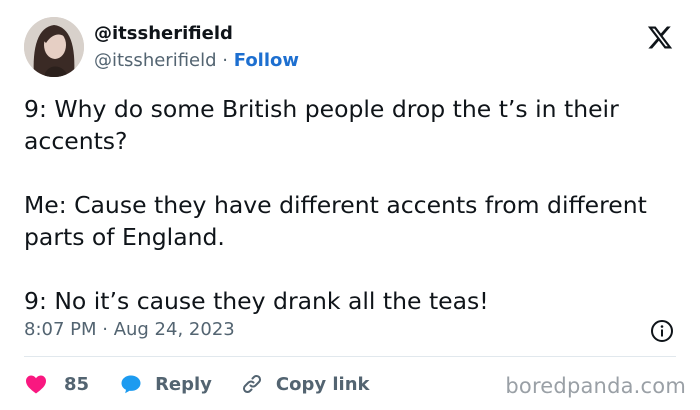 The width and height of the screenshot is (700, 410). I want to click on author-display-name: @itssherifield, so click(163, 34).